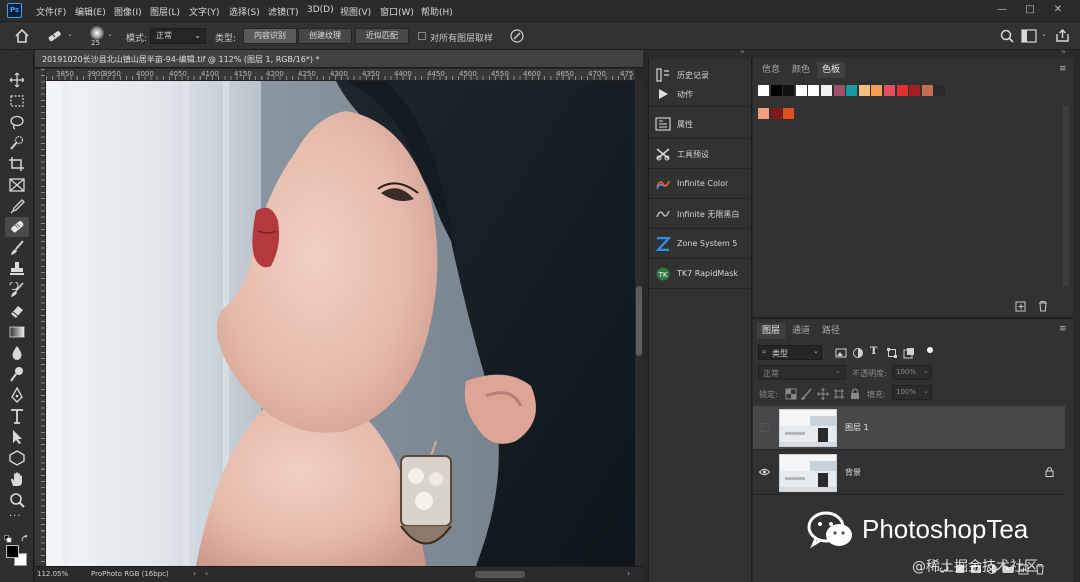 The image size is (1080, 582). I want to click on type-tool-icon, so click(17, 416).